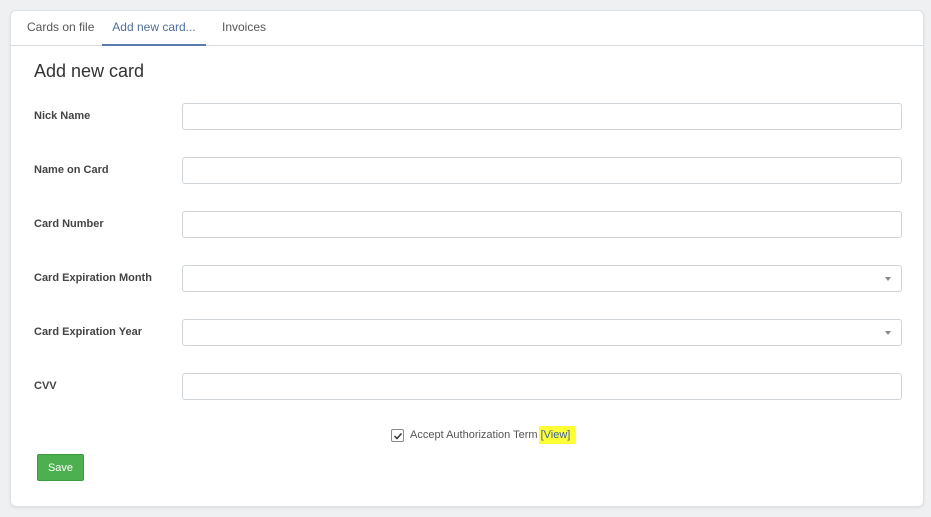 The width and height of the screenshot is (931, 517). I want to click on exp-month-row: Card Expiration Month, so click(467, 282).